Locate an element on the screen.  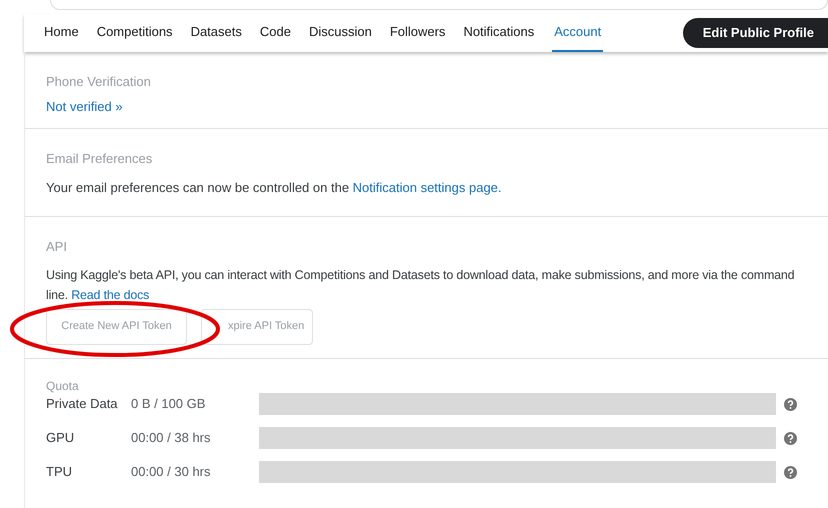
nav-tab: Account is located at coordinates (578, 33).